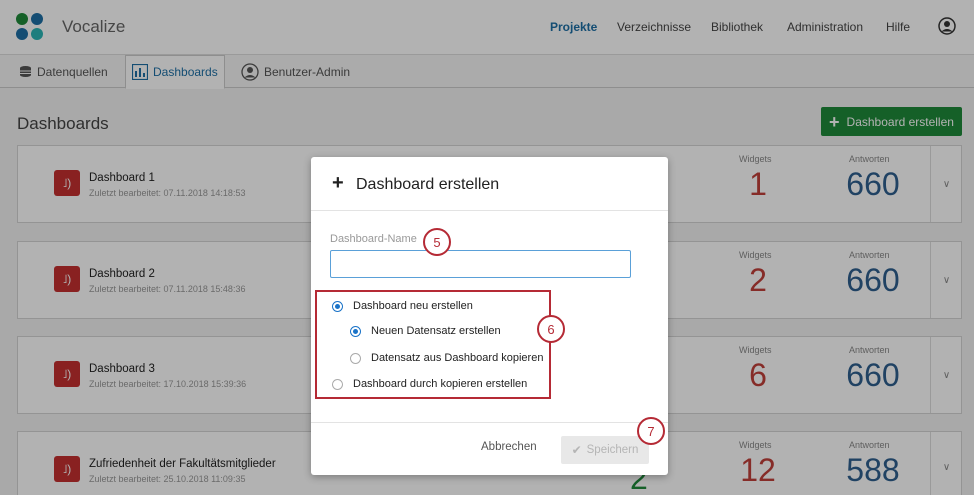 The image size is (974, 495). What do you see at coordinates (509, 447) in the screenshot?
I see `cancel-button: Abbrechen` at bounding box center [509, 447].